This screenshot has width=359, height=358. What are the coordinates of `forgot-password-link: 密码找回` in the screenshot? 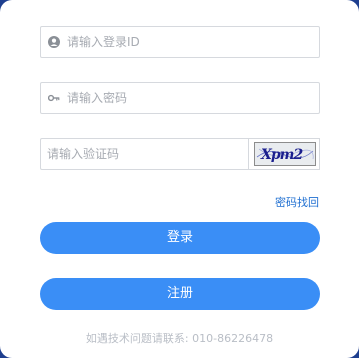 It's located at (297, 202).